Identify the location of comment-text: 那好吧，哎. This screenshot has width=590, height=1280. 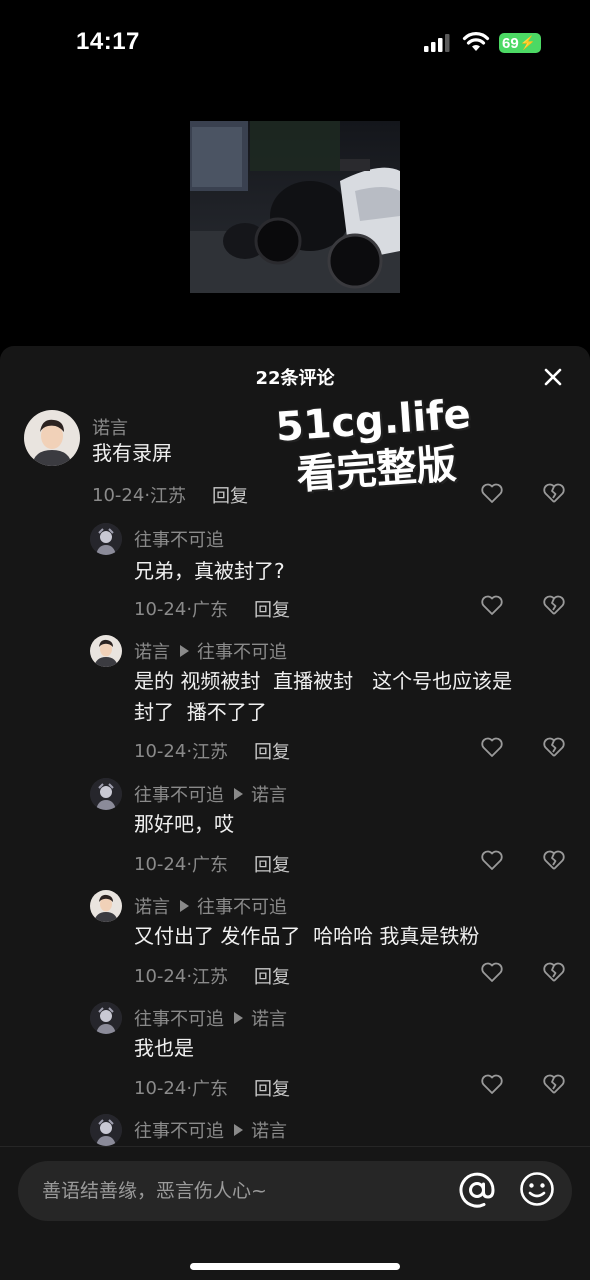
(184, 824).